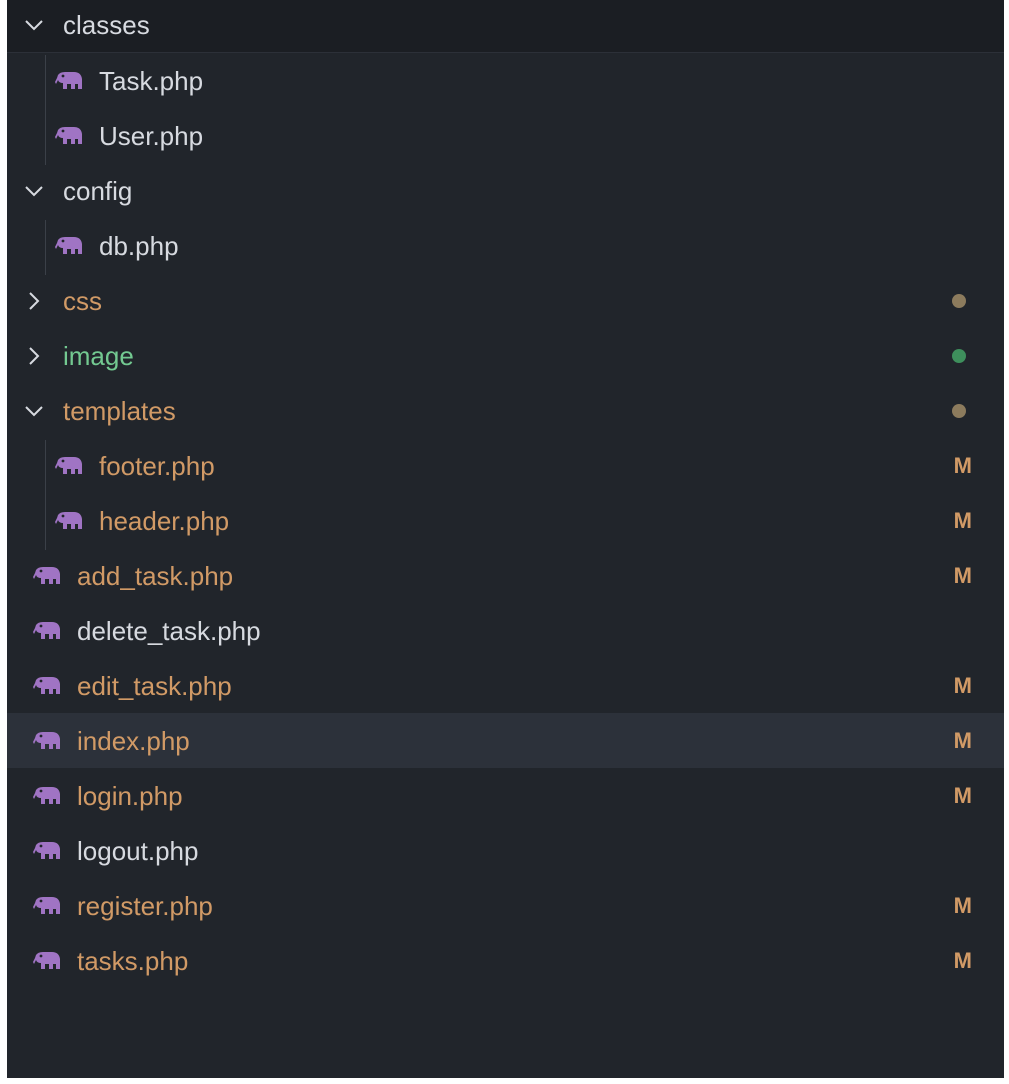 Image resolution: width=1009 pixels, height=1084 pixels. Describe the element at coordinates (505, 740) in the screenshot. I see `file-index-php: index.php M` at that location.